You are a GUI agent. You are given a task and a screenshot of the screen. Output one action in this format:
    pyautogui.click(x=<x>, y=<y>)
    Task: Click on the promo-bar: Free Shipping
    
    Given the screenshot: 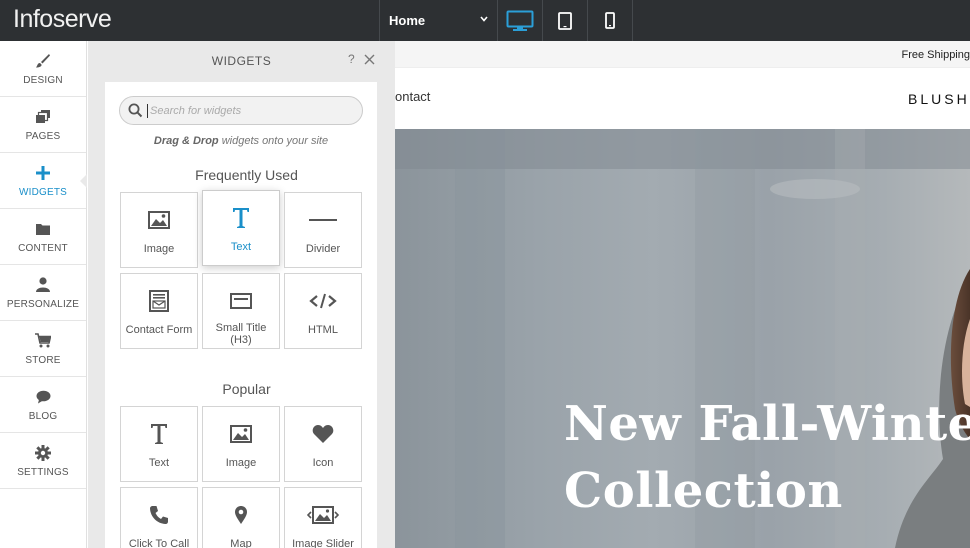 What is the action you would take?
    pyautogui.click(x=682, y=54)
    